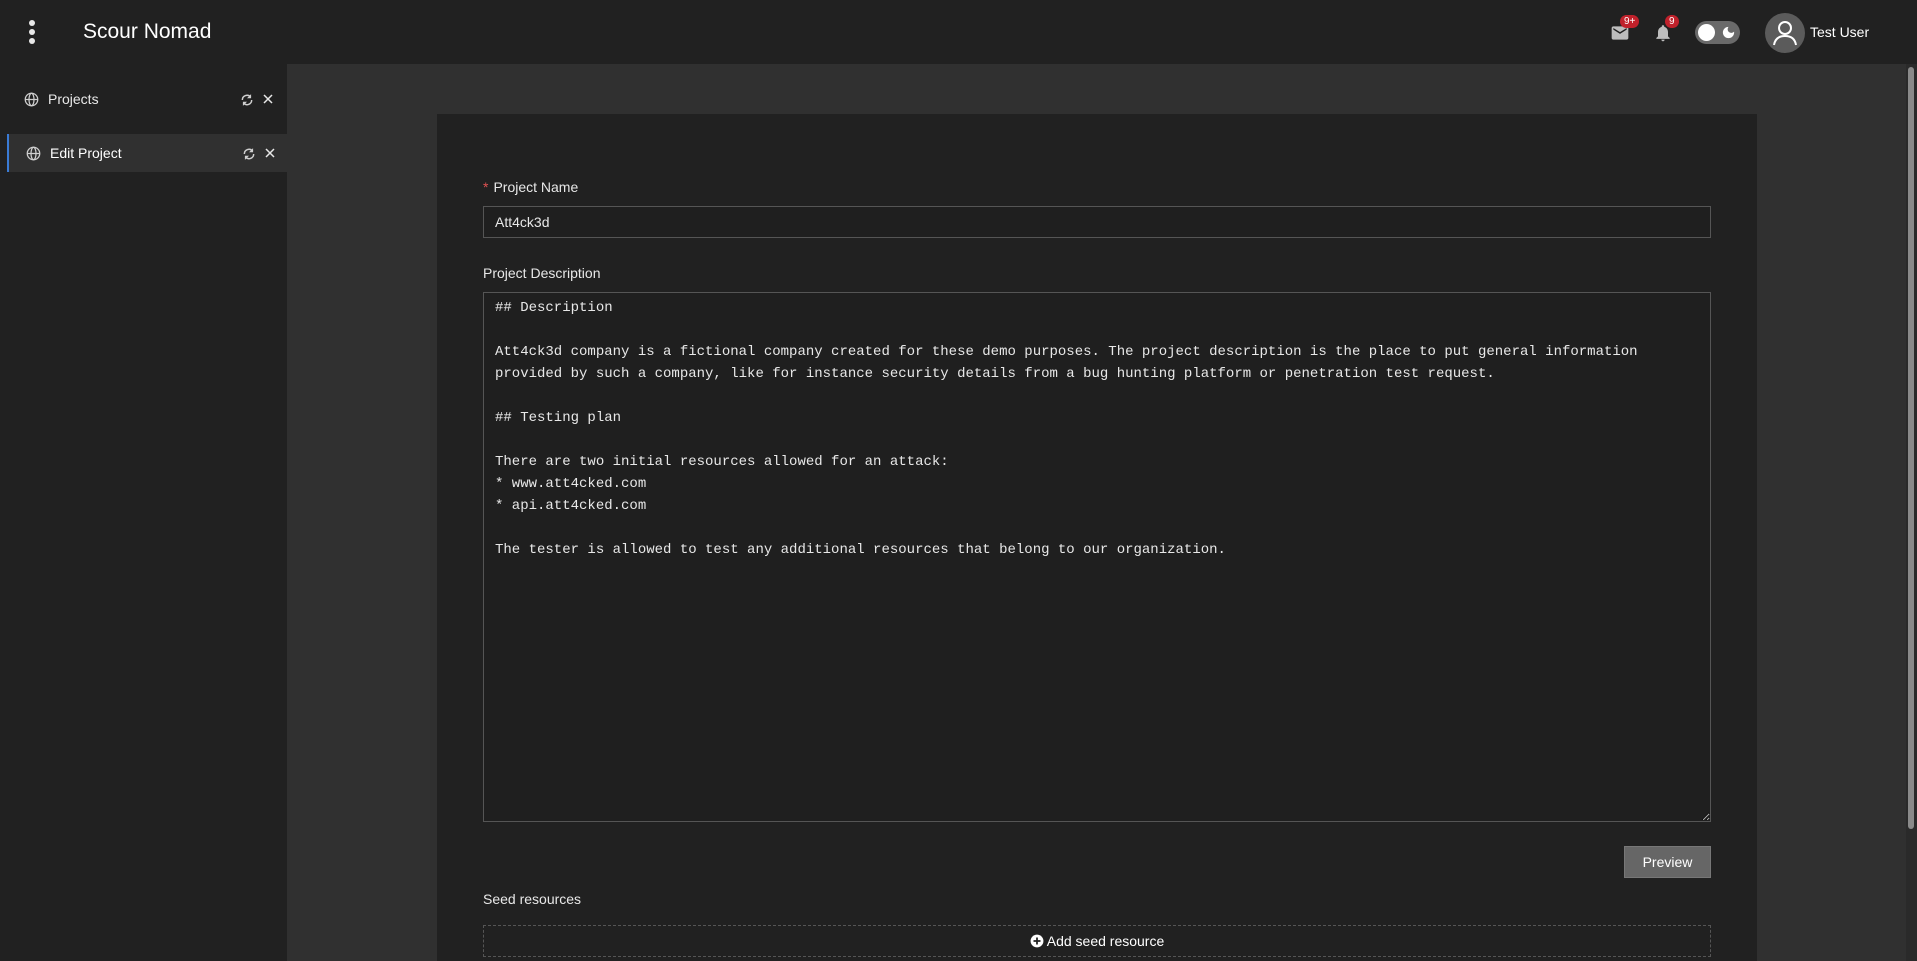  What do you see at coordinates (1037, 941) in the screenshot?
I see `plus-circle-icon` at bounding box center [1037, 941].